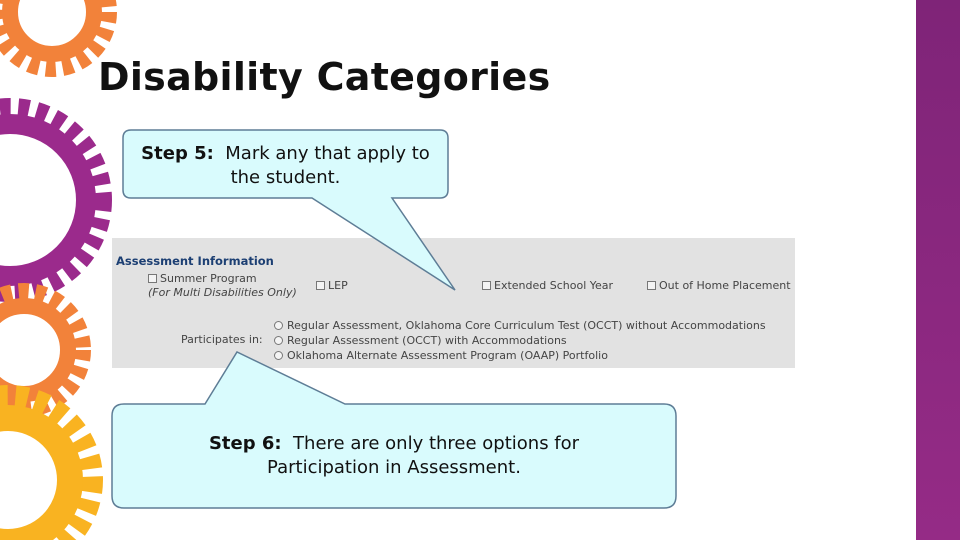 The image size is (960, 540). I want to click on step6-label: Step 6:, so click(245, 443).